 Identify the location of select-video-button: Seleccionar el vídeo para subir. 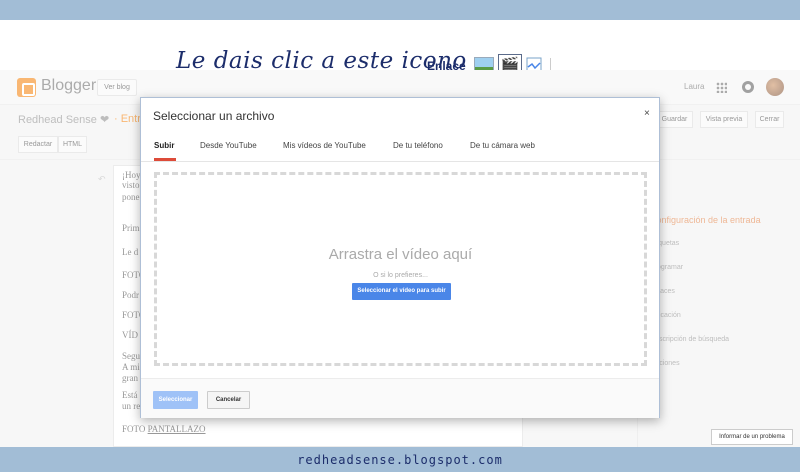
(401, 291).